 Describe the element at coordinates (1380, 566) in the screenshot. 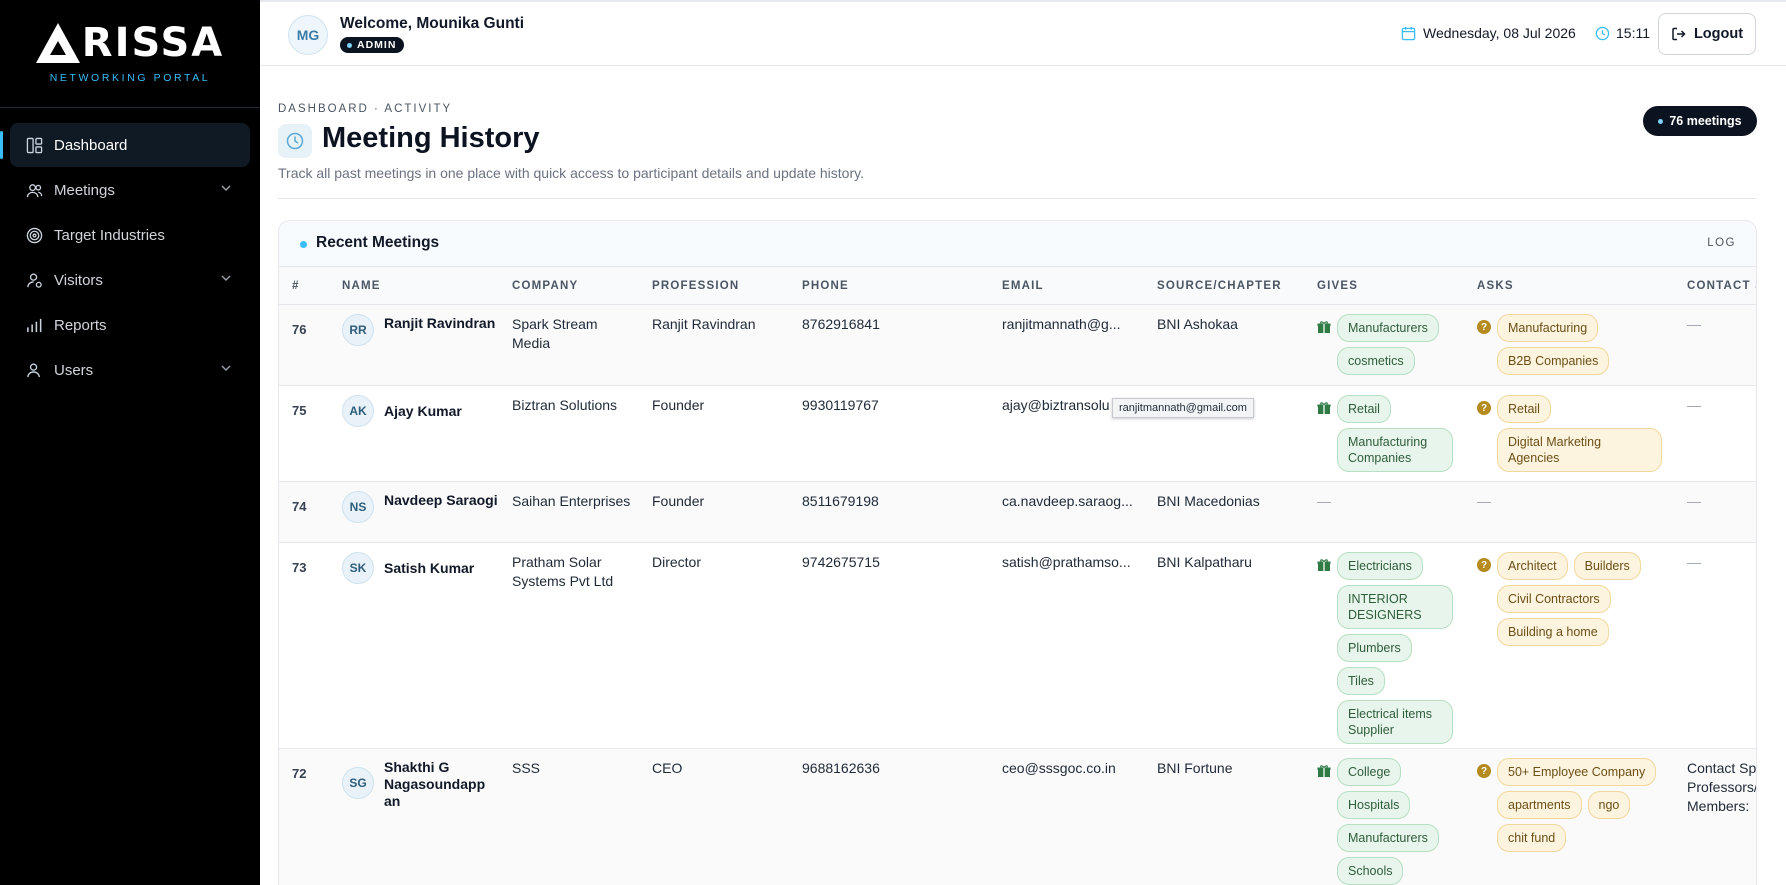

I see `give-tag: Electricians` at that location.